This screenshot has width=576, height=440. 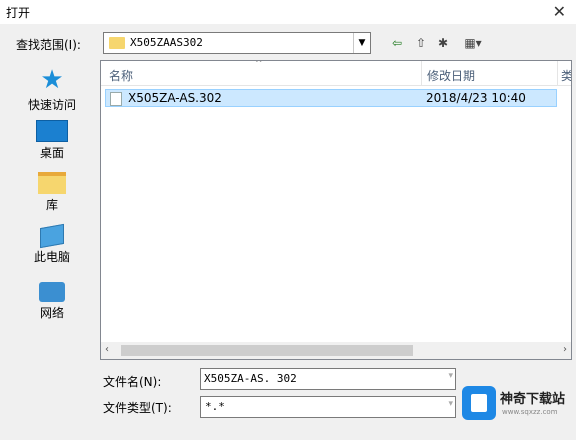 What do you see at coordinates (51, 313) in the screenshot?
I see `place-label: 网络` at bounding box center [51, 313].